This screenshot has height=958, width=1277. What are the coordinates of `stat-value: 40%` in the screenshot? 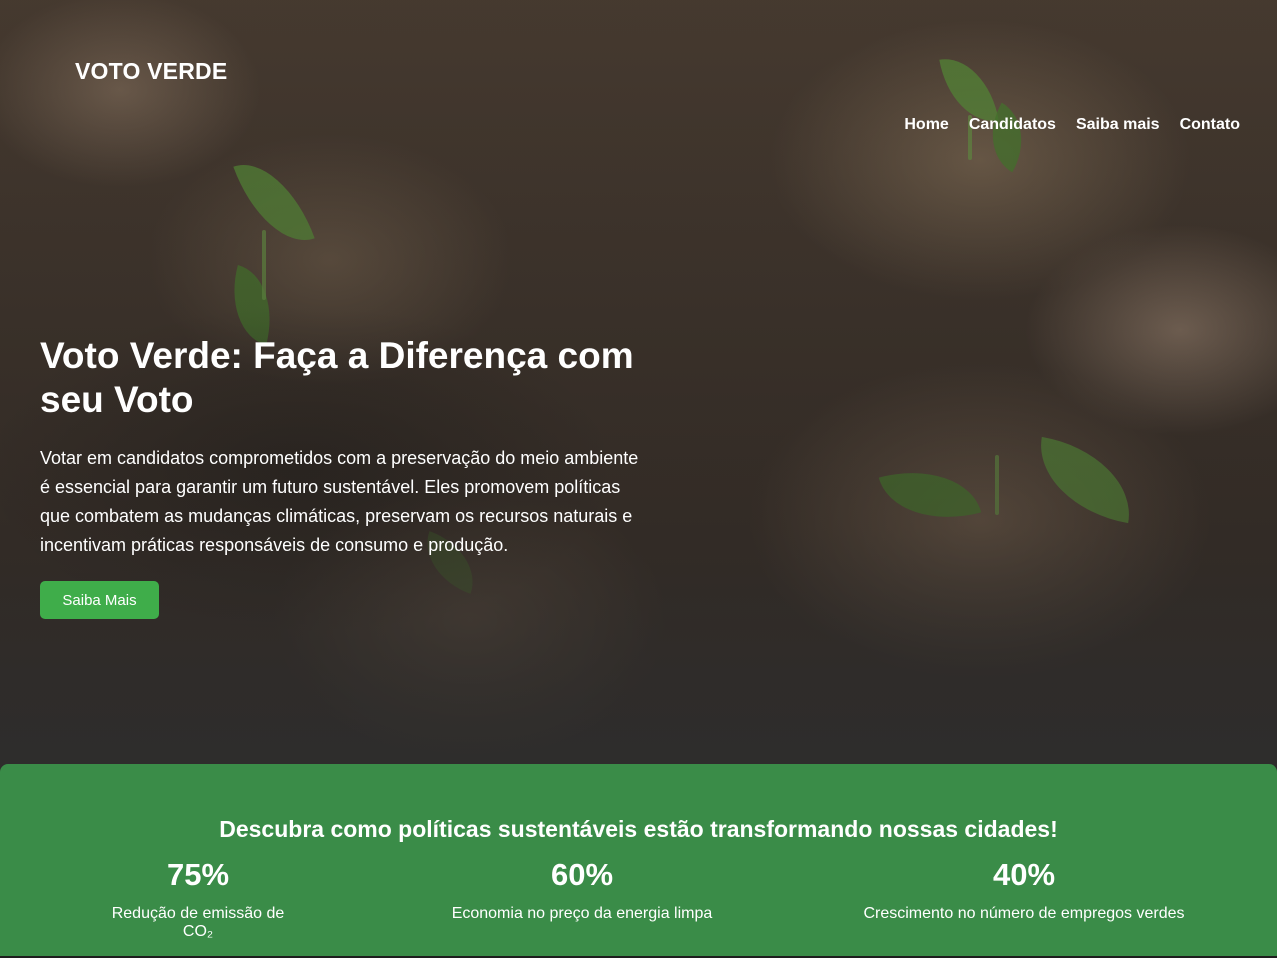 It's located at (1024, 874).